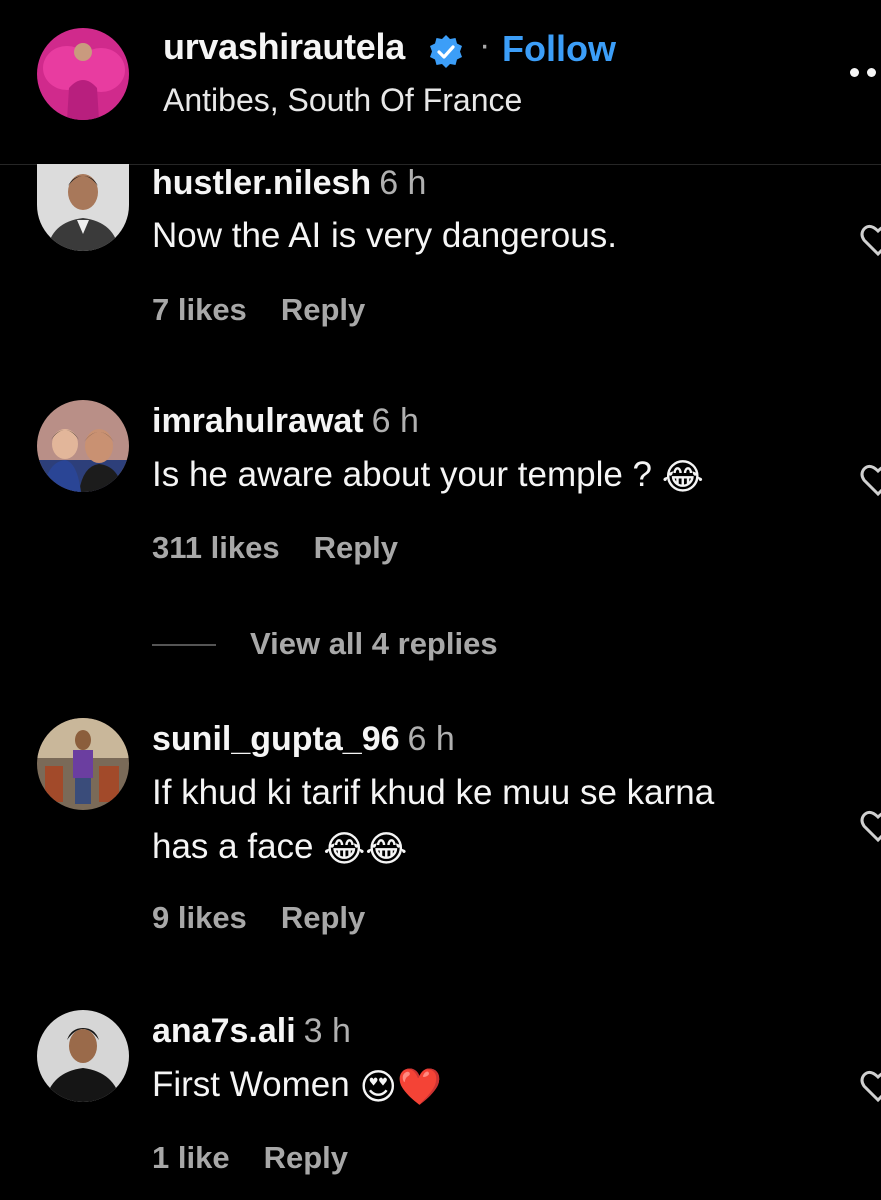  Describe the element at coordinates (559, 49) in the screenshot. I see `follow-button: Follow` at that location.